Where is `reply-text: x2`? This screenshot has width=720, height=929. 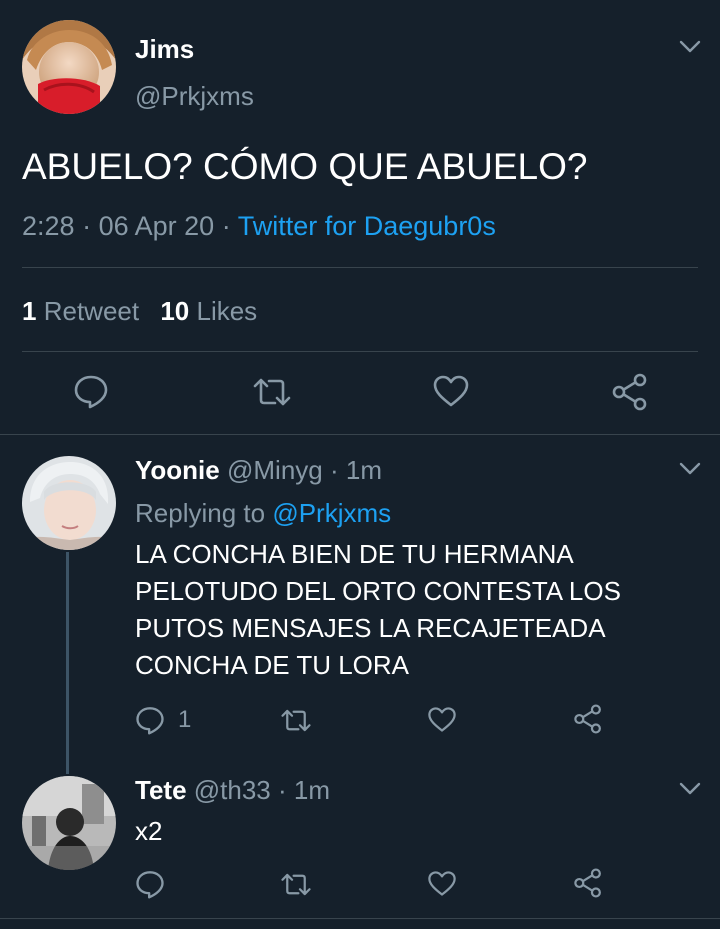
reply-text: x2 is located at coordinates (149, 831).